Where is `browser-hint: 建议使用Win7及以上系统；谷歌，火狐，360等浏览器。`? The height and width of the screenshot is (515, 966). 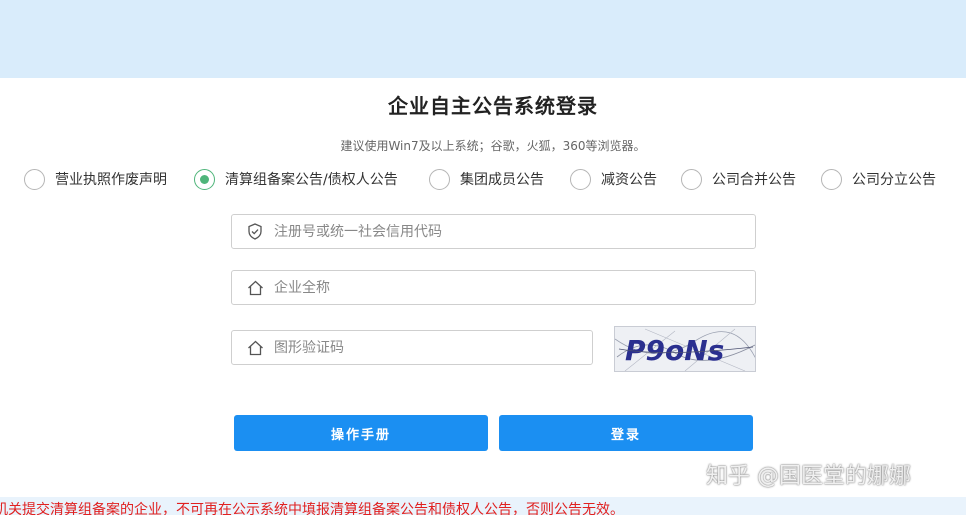
browser-hint: 建议使用Win7及以上系统；谷歌，火狐，360等浏览器。 is located at coordinates (493, 146).